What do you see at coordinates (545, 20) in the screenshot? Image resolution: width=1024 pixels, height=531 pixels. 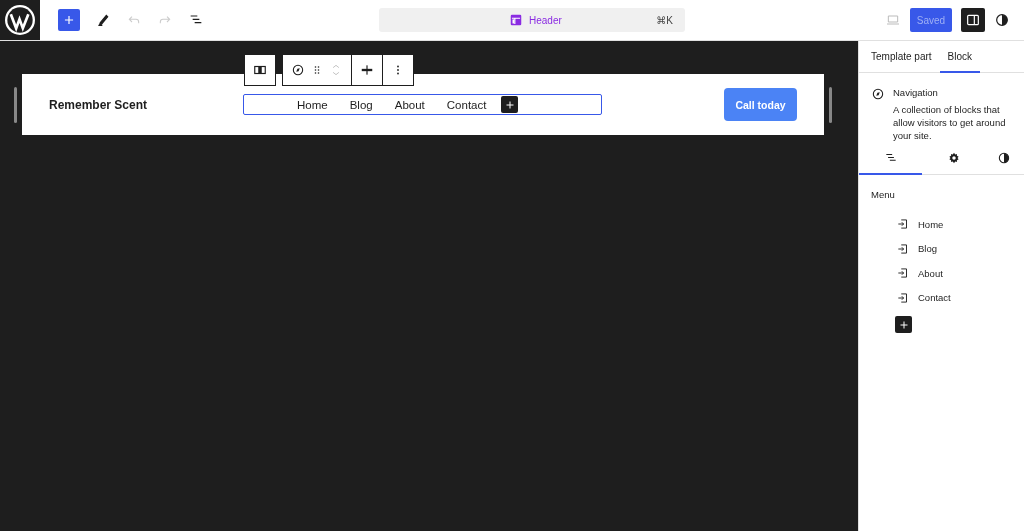 I see `template-title: Header` at bounding box center [545, 20].